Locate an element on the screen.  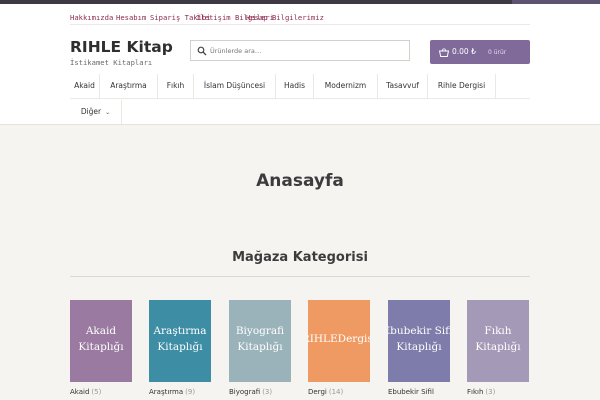
cart-amount: 0.00 ₺ is located at coordinates (464, 51).